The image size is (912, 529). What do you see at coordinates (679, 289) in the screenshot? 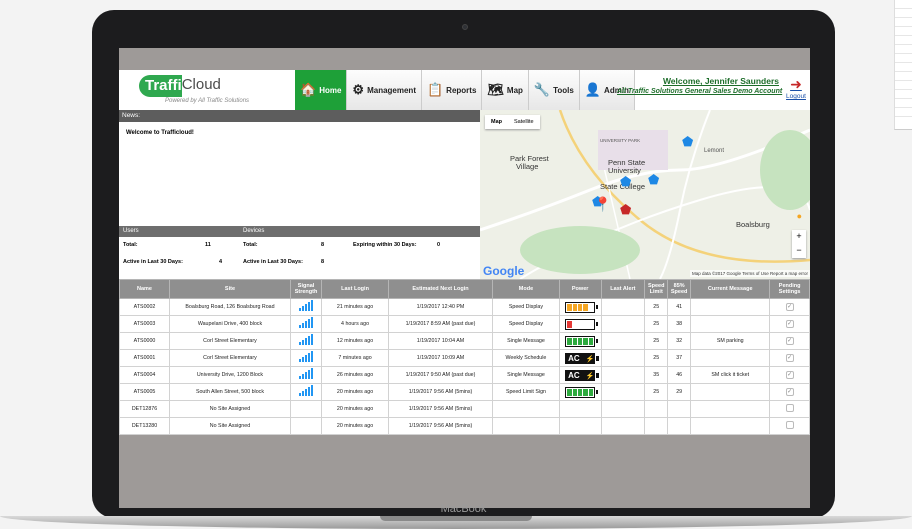
I see `column-header: 85% Speed` at bounding box center [679, 289].